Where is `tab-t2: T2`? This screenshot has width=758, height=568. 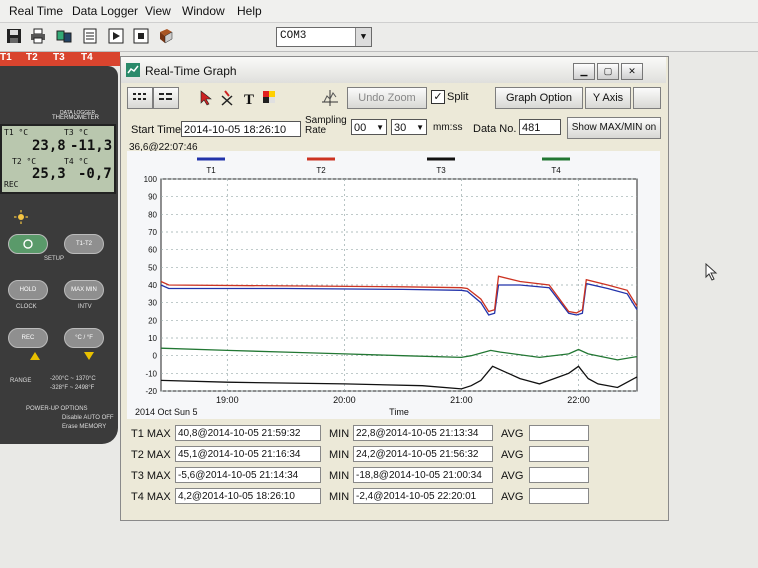 tab-t2: T2 is located at coordinates (32, 57).